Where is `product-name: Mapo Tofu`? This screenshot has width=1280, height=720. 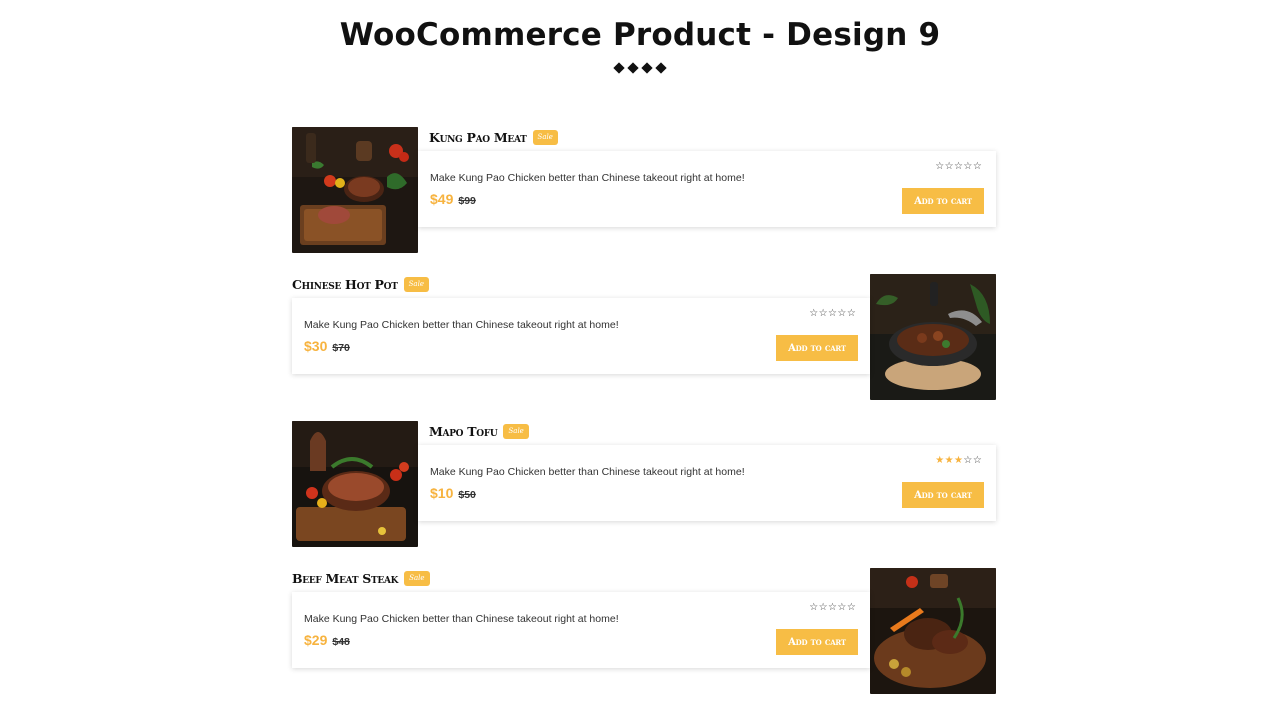
product-name: Mapo Tofu is located at coordinates (463, 431).